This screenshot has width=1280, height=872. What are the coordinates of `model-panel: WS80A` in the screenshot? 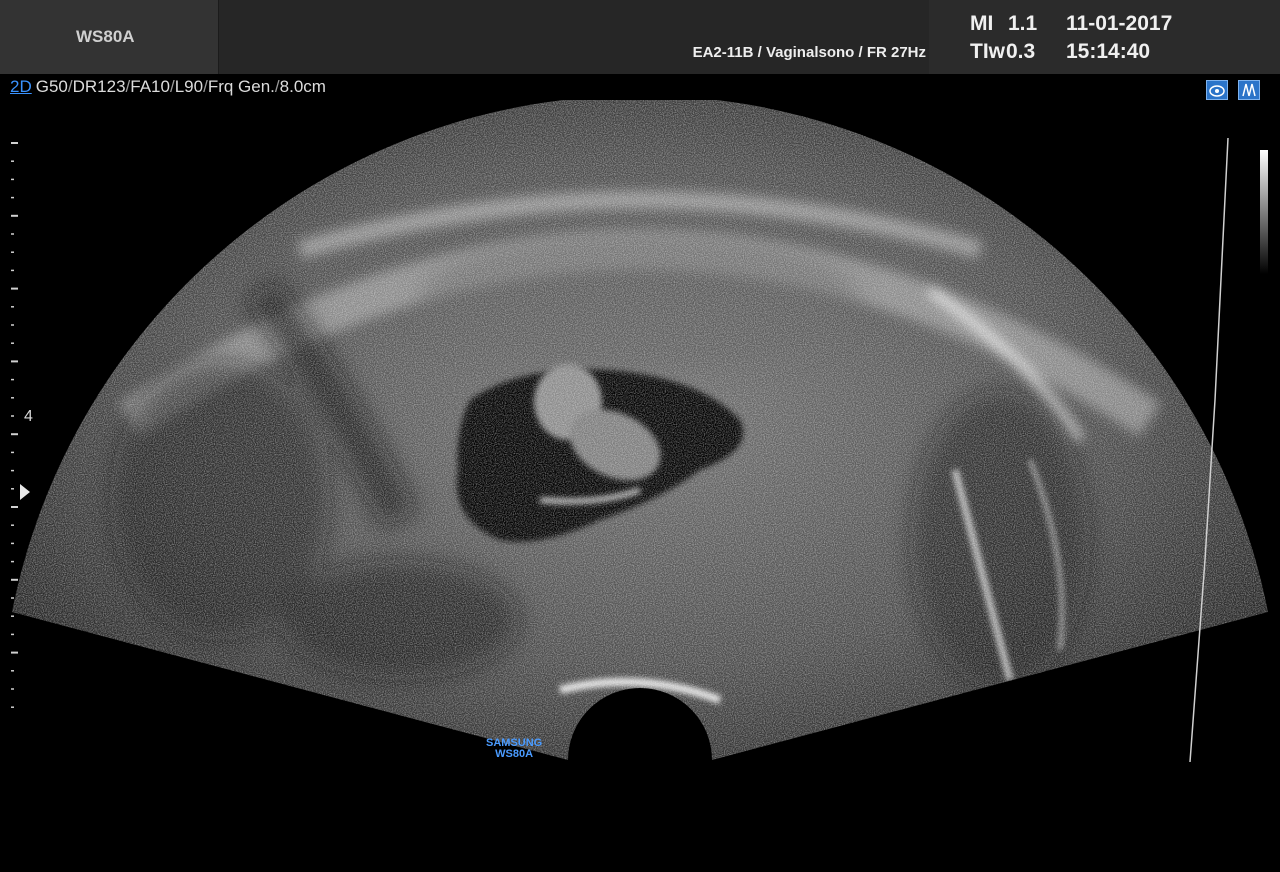 It's located at (109, 37).